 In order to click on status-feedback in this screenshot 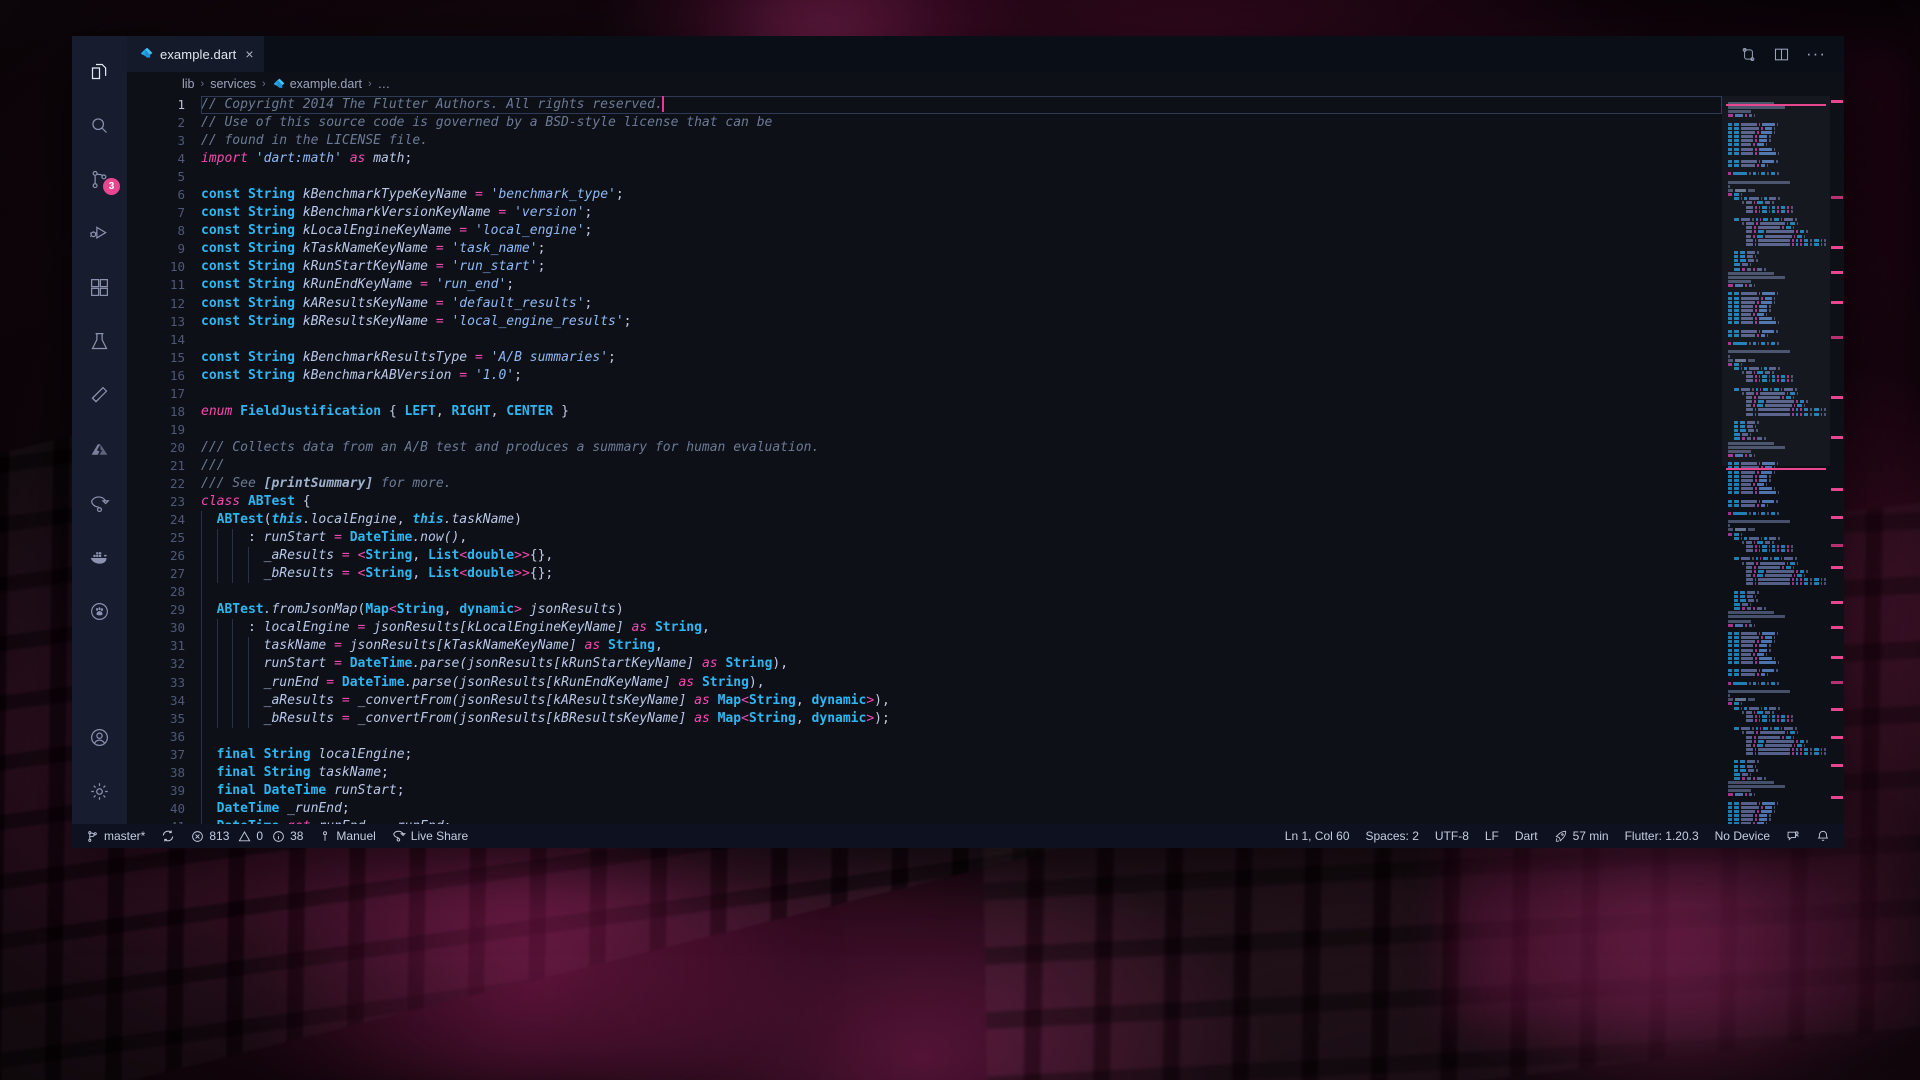, I will do `click(1793, 836)`.